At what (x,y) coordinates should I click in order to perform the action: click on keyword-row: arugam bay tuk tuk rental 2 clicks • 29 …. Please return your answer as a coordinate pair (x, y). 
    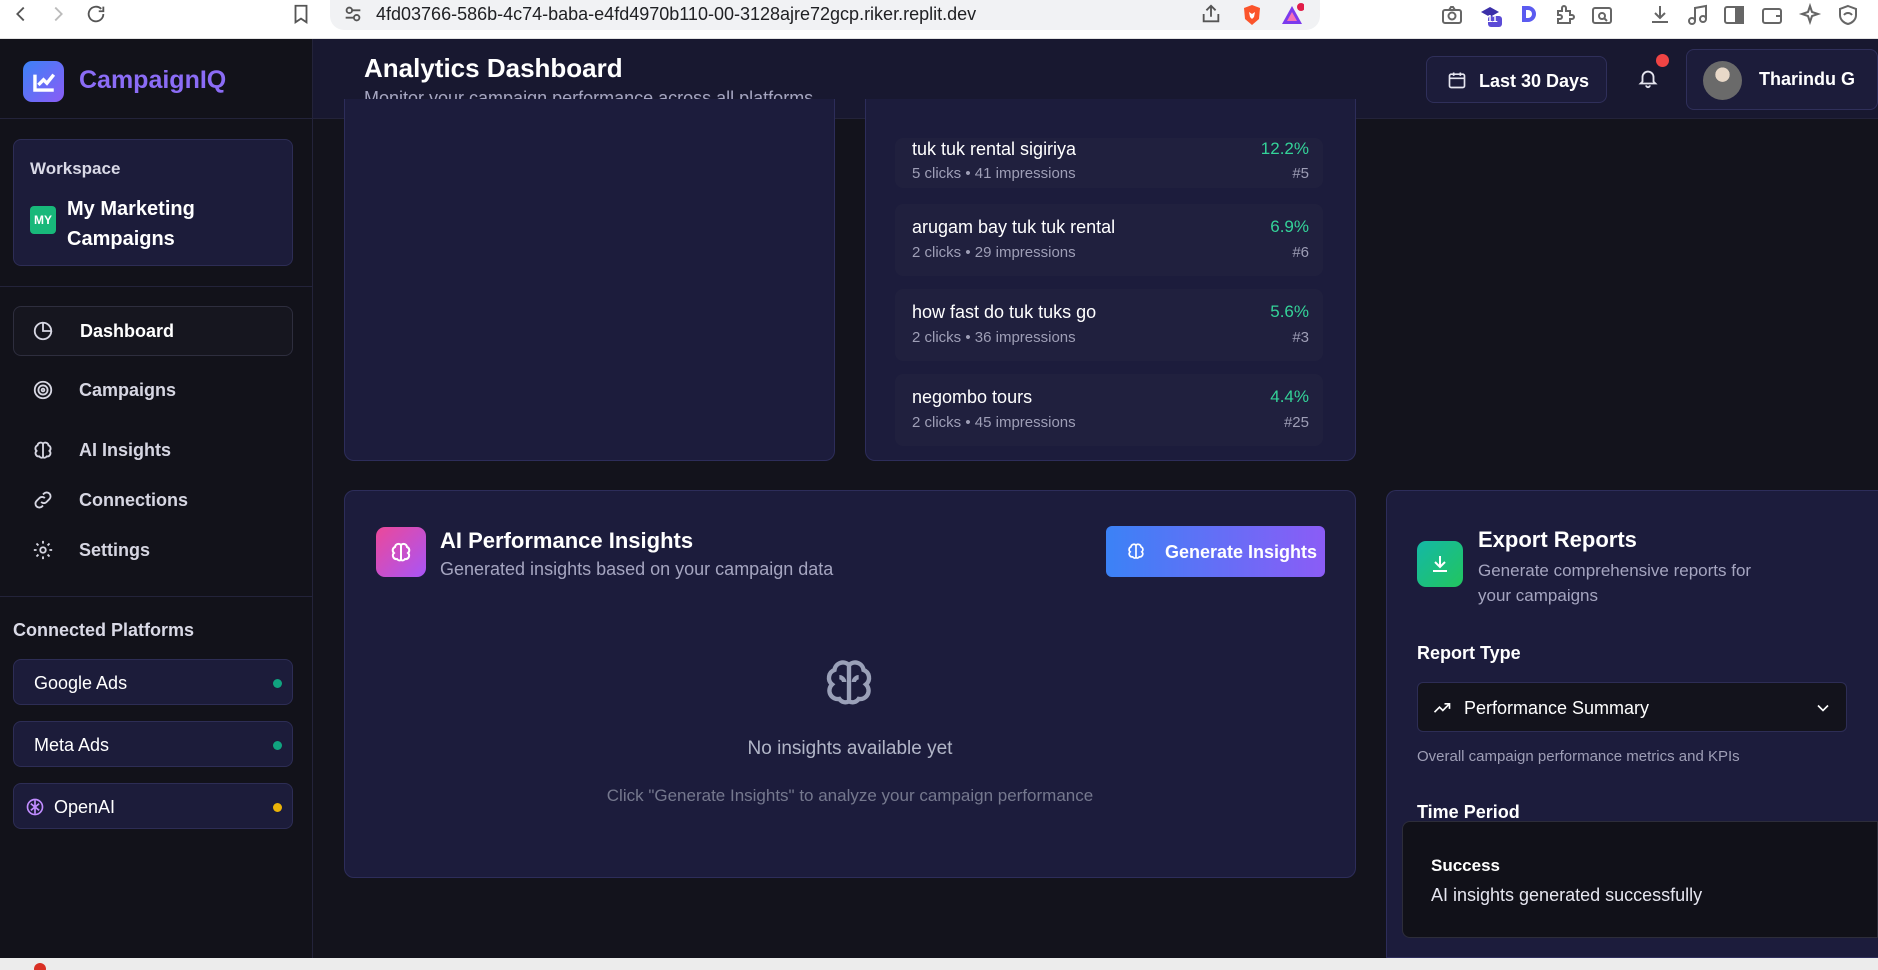
    Looking at the image, I should click on (1109, 240).